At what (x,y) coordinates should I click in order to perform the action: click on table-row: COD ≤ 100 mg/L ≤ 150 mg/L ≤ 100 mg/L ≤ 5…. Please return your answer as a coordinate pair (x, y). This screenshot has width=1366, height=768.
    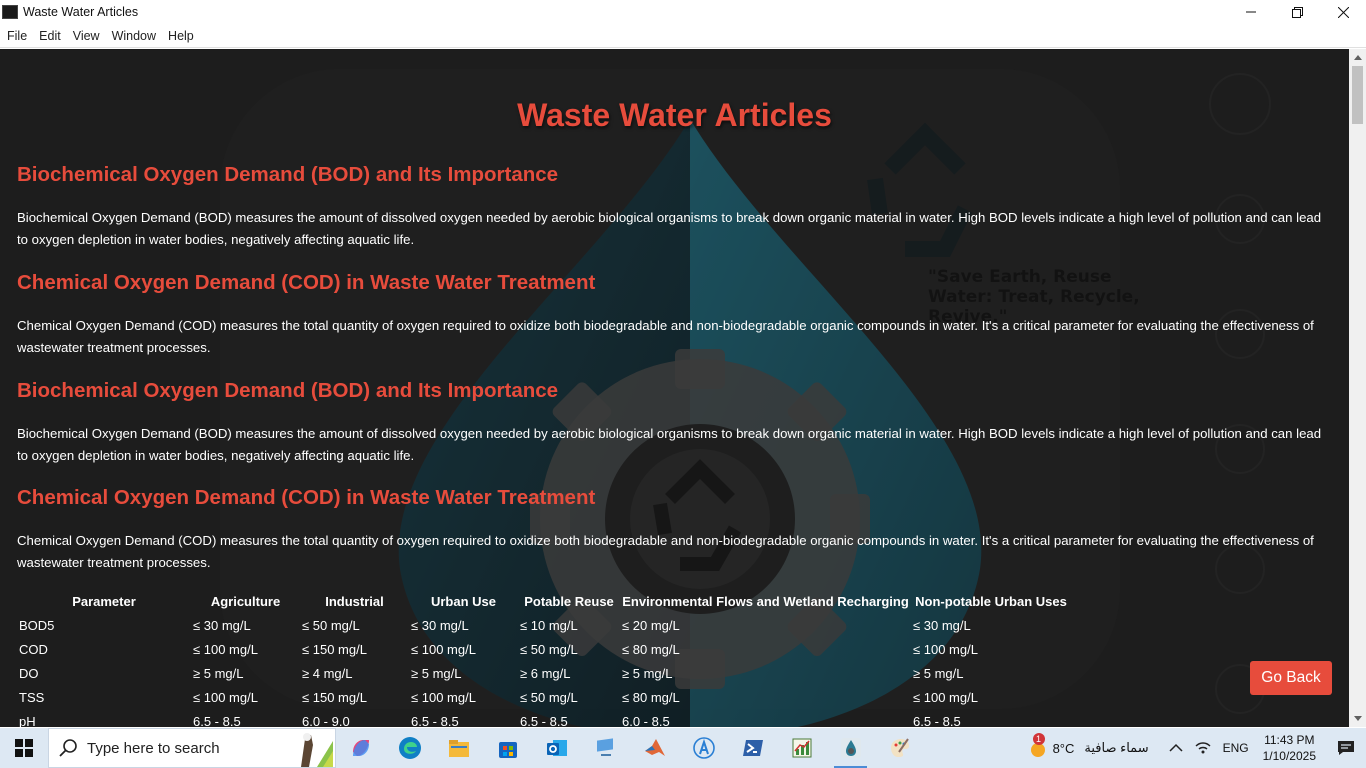
    Looking at the image, I should click on (544, 649).